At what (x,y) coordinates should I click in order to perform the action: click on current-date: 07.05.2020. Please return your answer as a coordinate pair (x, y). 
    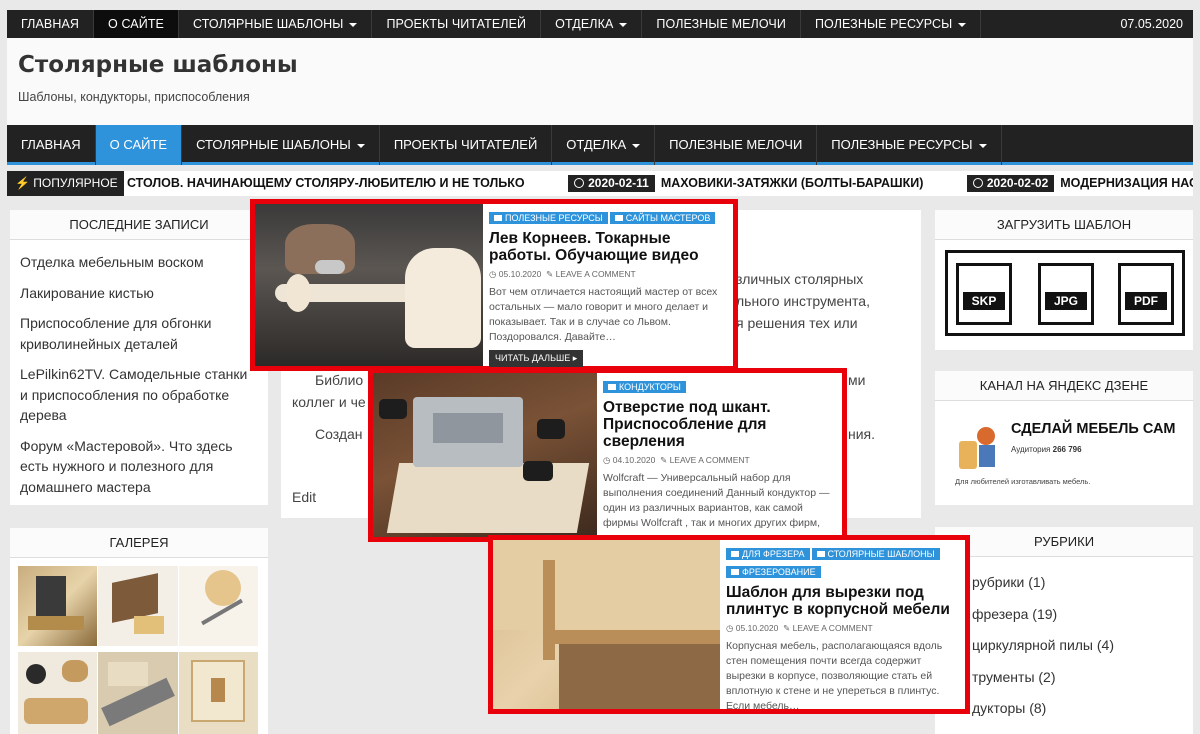
    Looking at the image, I should click on (1151, 24).